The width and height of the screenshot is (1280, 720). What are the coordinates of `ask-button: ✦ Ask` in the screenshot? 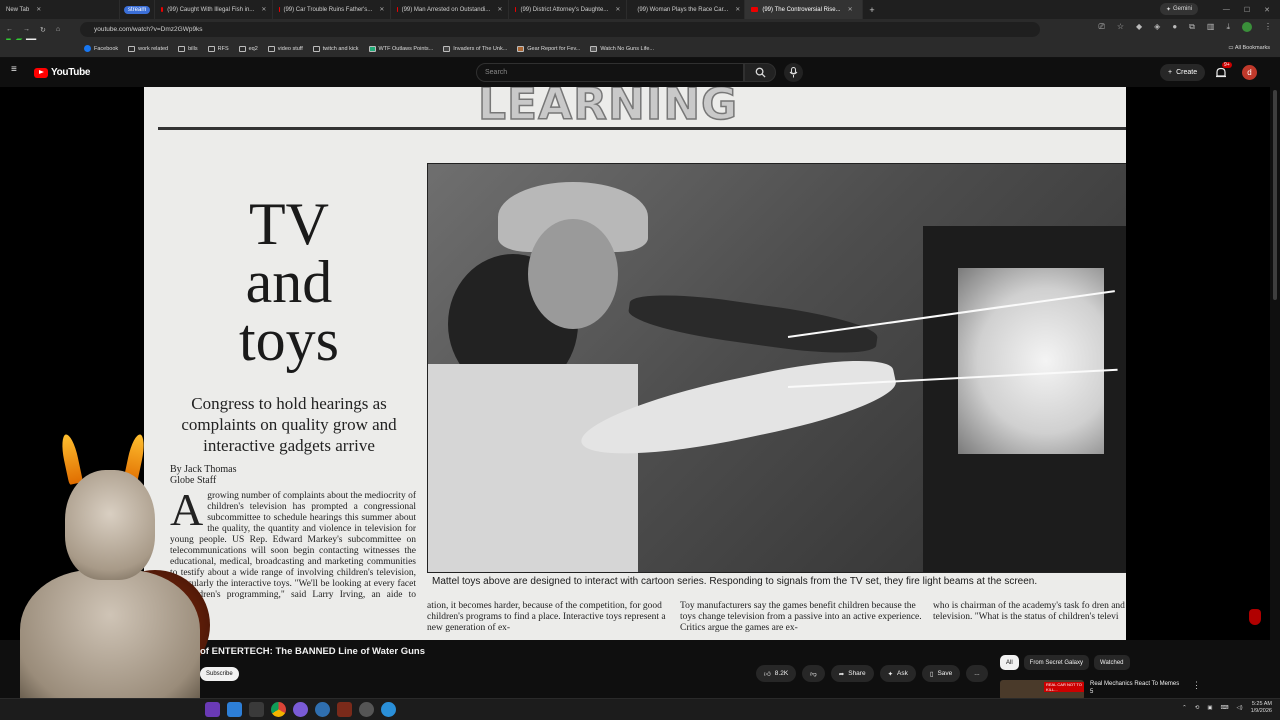 It's located at (897, 673).